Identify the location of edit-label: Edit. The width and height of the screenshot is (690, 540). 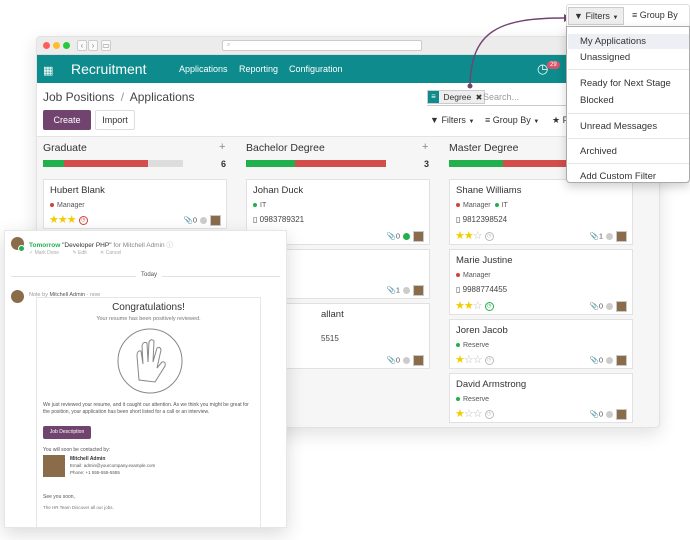
(82, 253).